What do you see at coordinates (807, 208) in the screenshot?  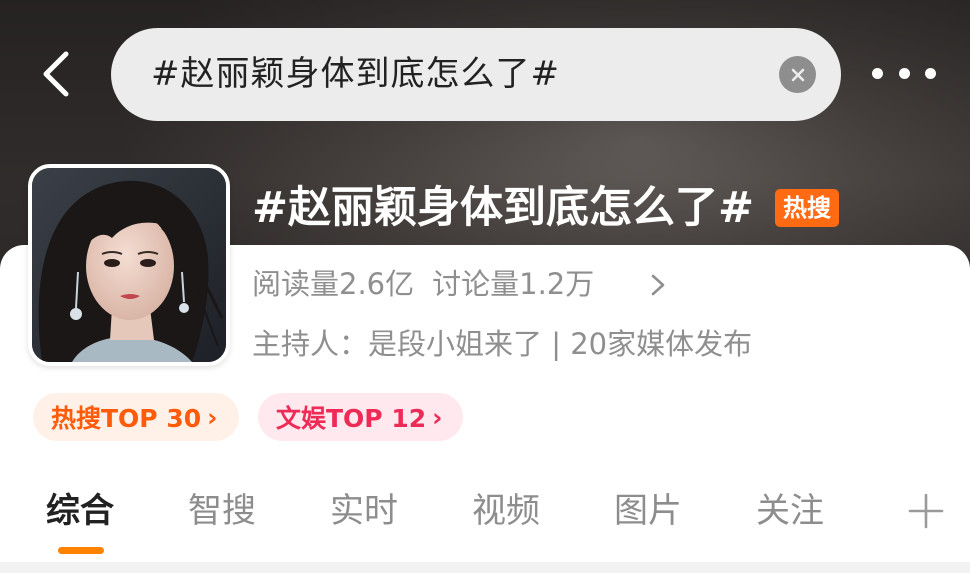 I see `hot-badge: 热搜` at bounding box center [807, 208].